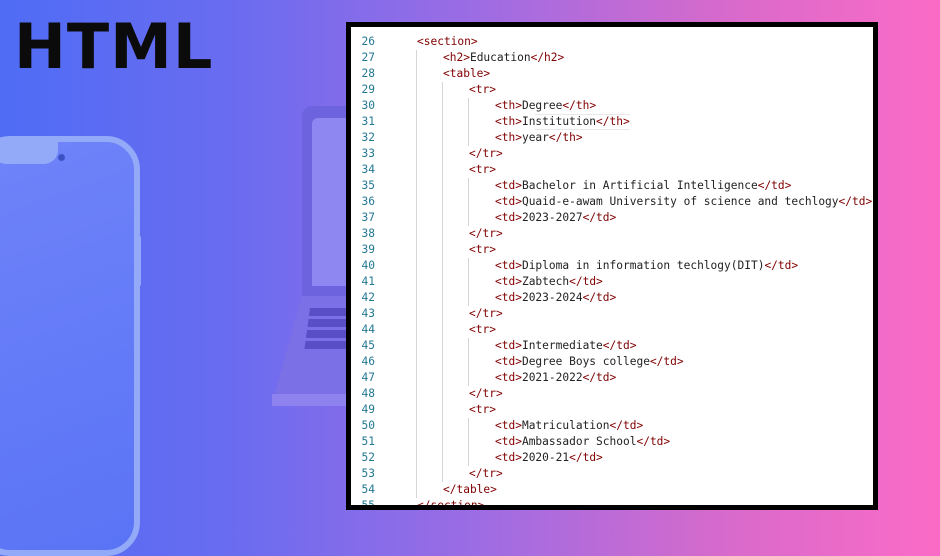  I want to click on line-number: 36, so click(368, 201).